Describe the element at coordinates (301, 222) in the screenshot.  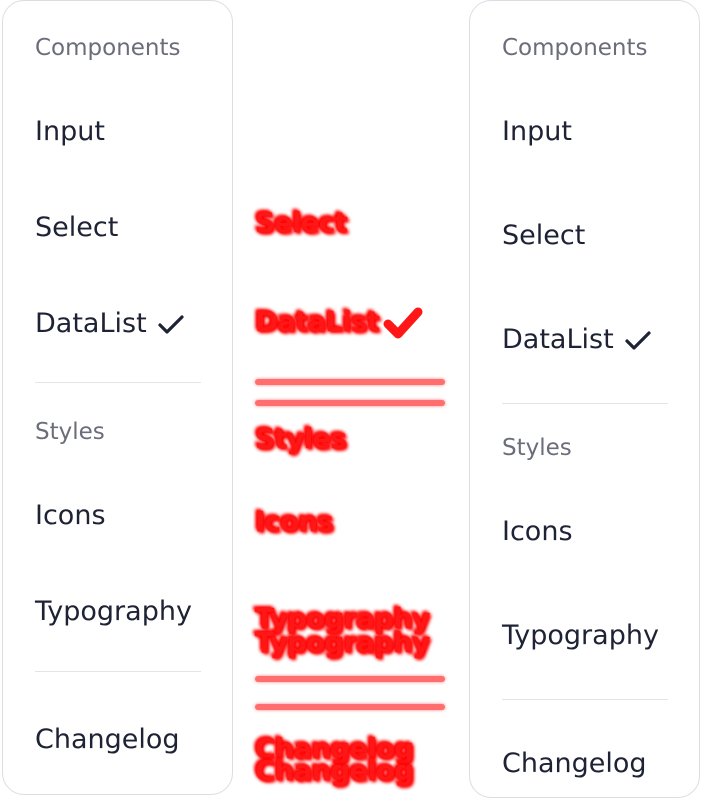
I see `diff-item-select: Select` at that location.